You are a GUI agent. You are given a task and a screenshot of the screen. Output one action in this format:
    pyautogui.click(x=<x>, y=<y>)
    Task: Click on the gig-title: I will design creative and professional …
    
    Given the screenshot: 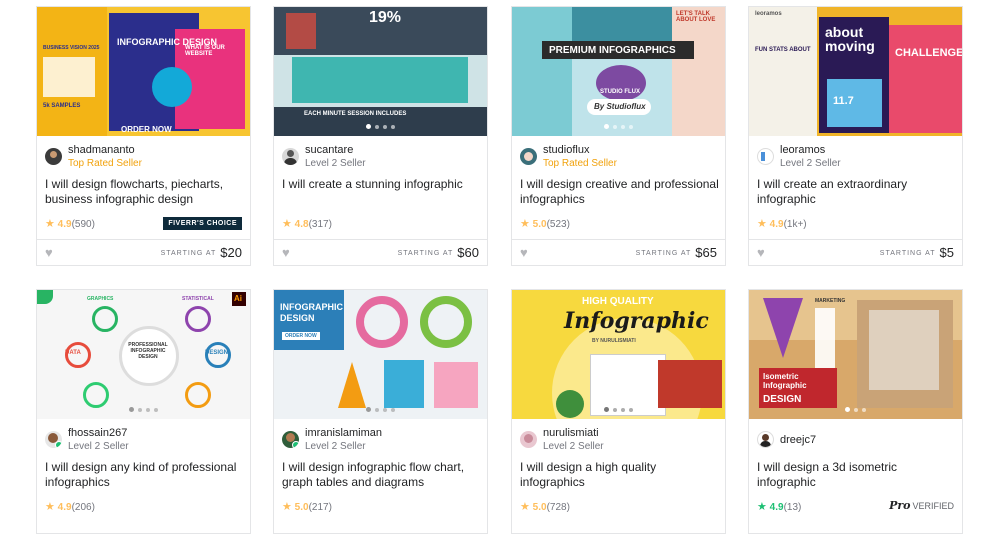 What is the action you would take?
    pyautogui.click(x=620, y=192)
    